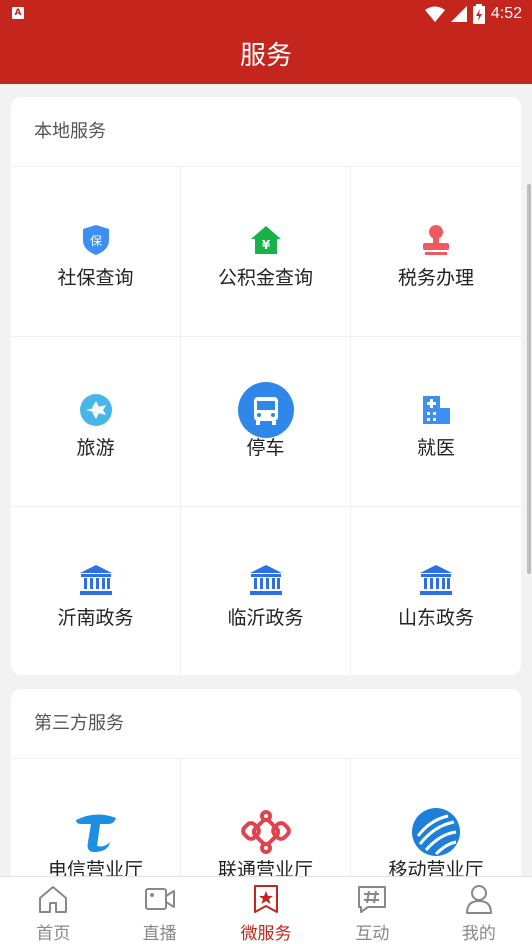  Describe the element at coordinates (18, 13) in the screenshot. I see `notification-icon: A` at that location.